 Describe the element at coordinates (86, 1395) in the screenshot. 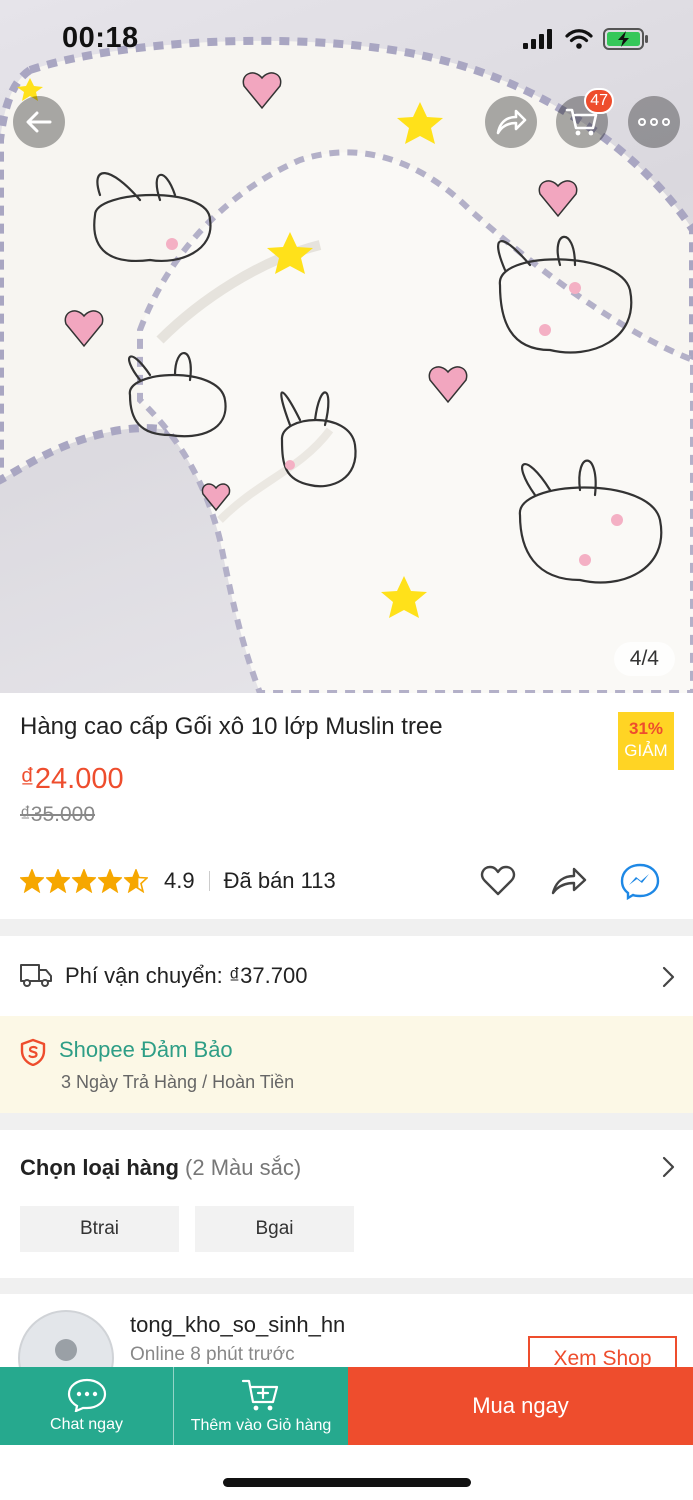

I see `chat-icon` at that location.